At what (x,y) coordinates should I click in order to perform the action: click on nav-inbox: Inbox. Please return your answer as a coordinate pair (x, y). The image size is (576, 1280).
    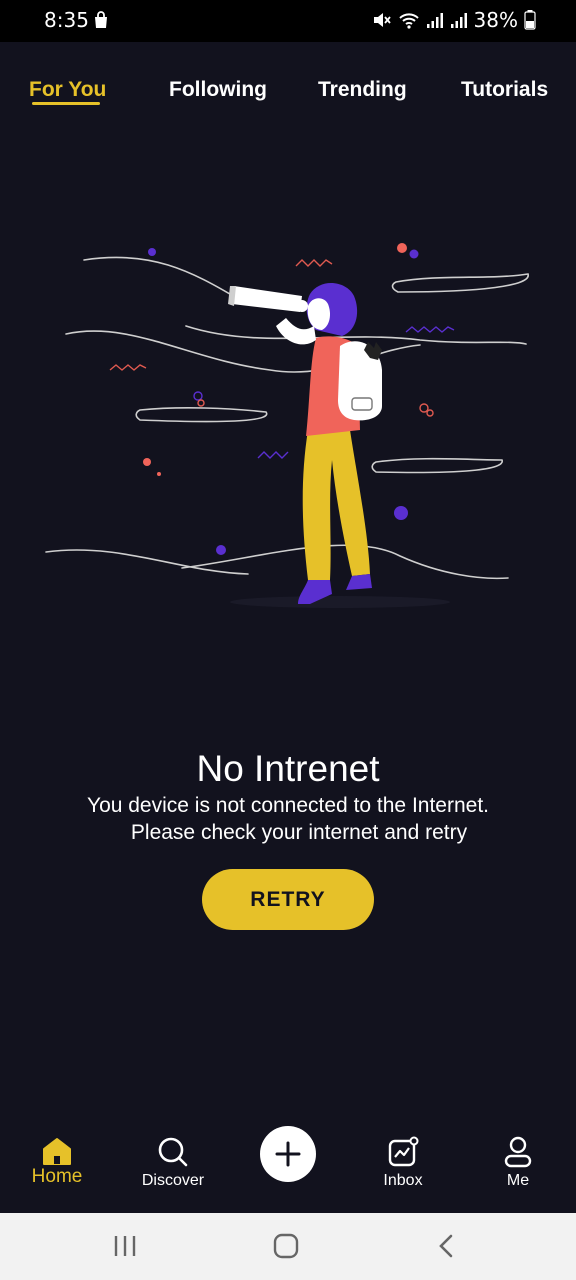
    Looking at the image, I should click on (403, 1161).